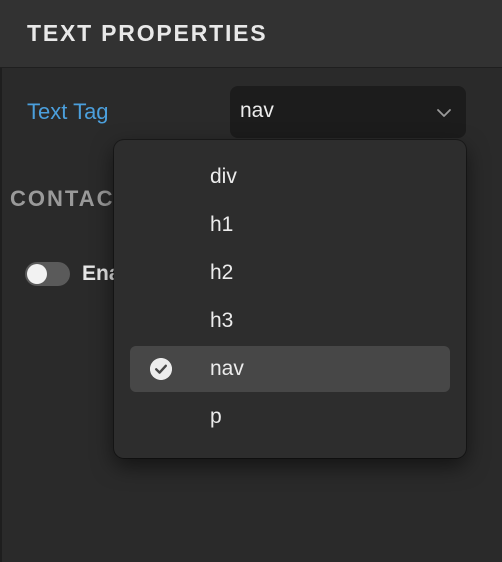 This screenshot has height=562, width=502. Describe the element at coordinates (444, 113) in the screenshot. I see `chevron-down-icon` at that location.